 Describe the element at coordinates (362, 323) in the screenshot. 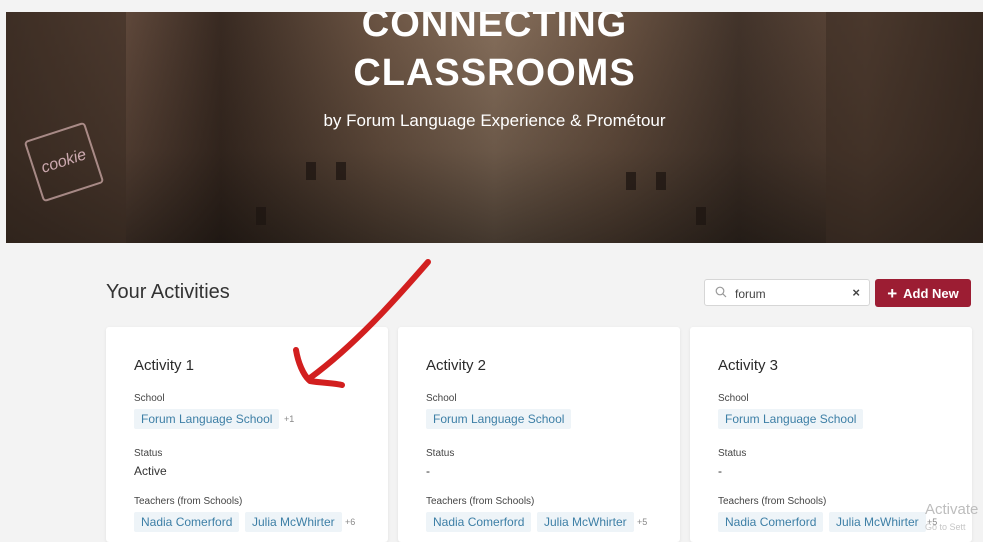

I see `annotation-arrow` at that location.